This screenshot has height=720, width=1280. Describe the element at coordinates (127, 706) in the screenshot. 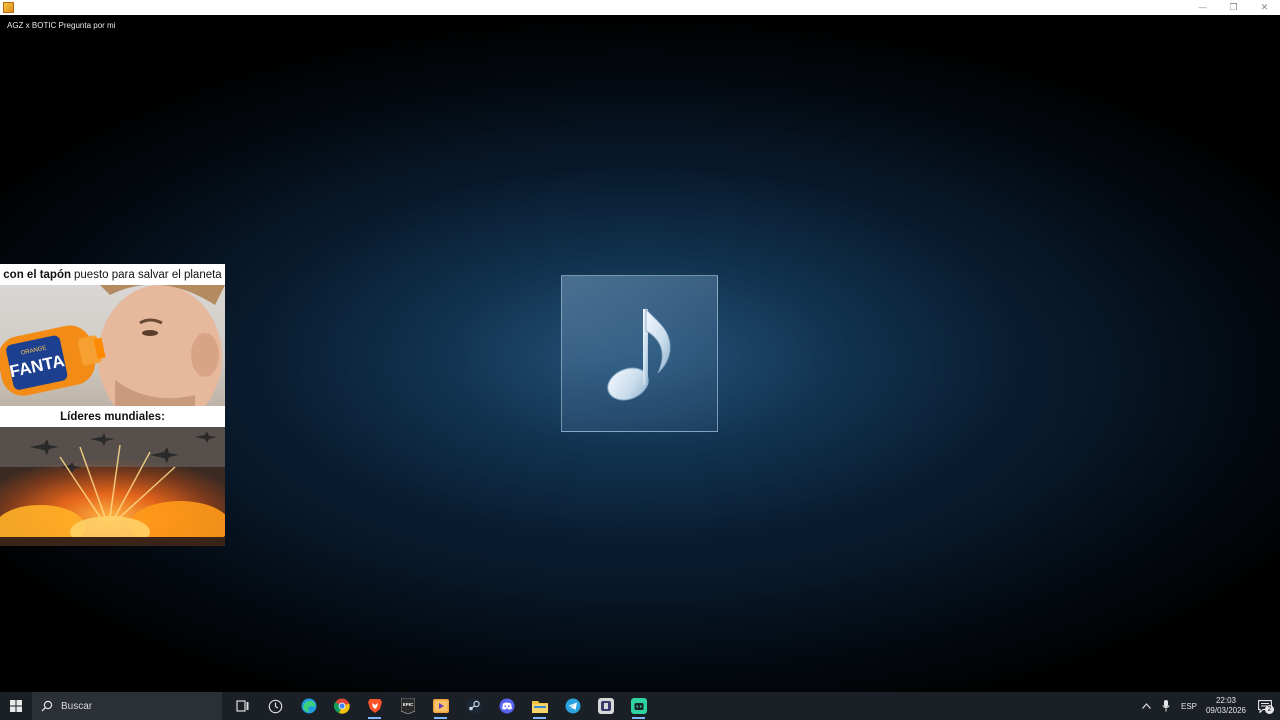

I see `taskbar-search-box: Buscar` at that location.